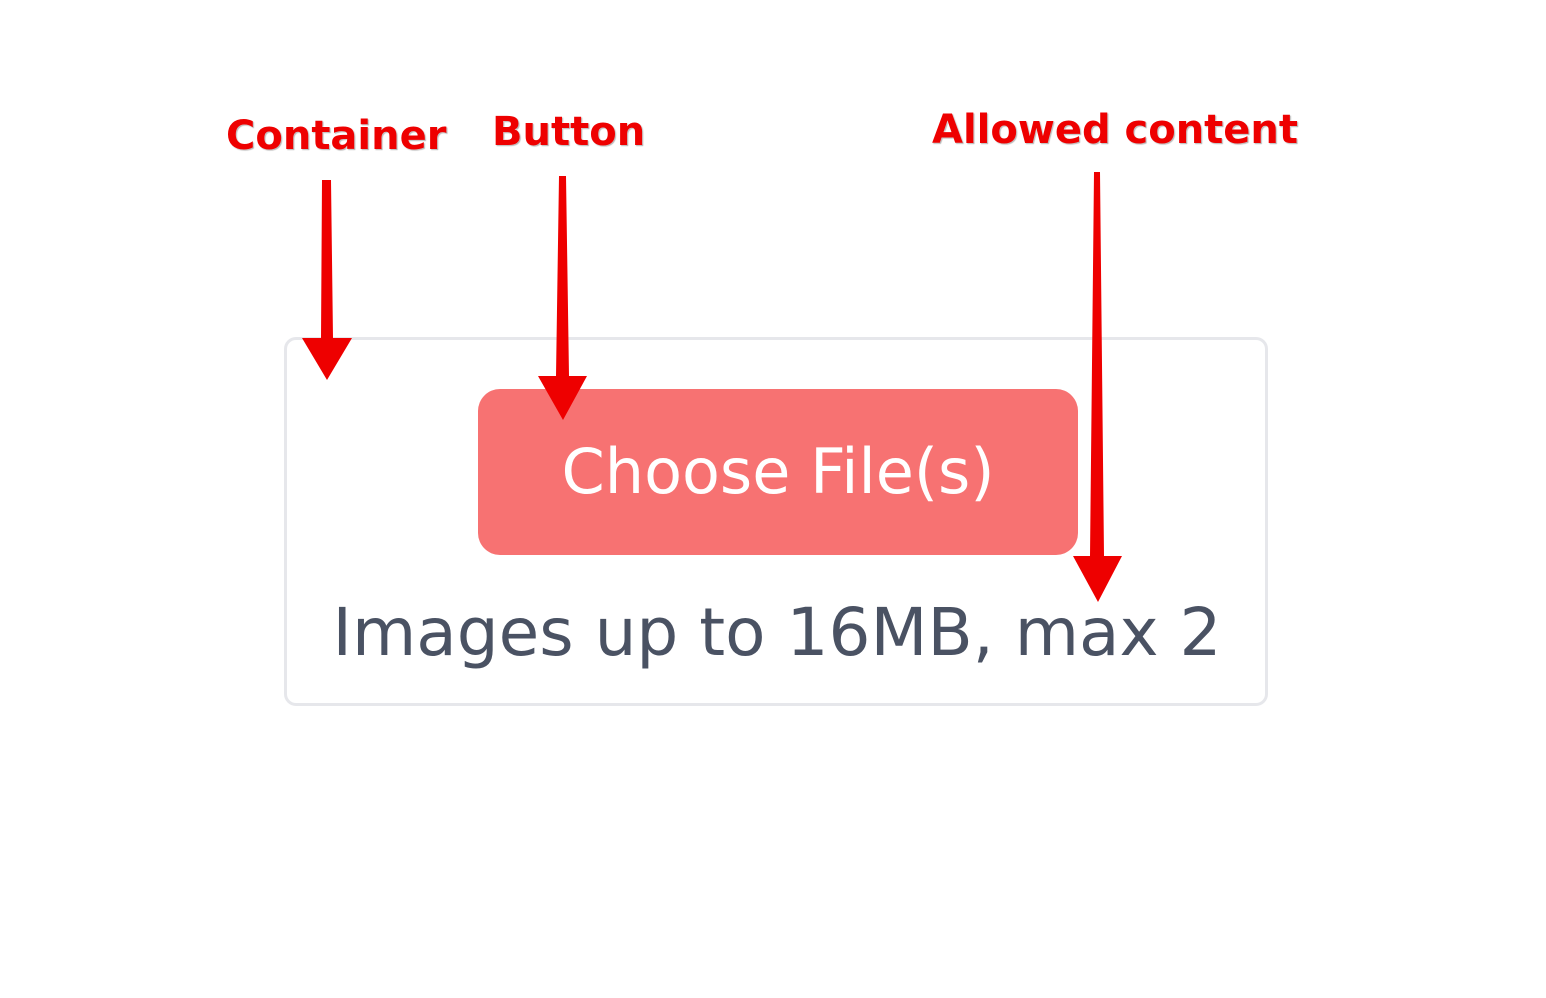 Image resolution: width=1546 pixels, height=998 pixels. I want to click on annotation-label-button: Button, so click(569, 132).